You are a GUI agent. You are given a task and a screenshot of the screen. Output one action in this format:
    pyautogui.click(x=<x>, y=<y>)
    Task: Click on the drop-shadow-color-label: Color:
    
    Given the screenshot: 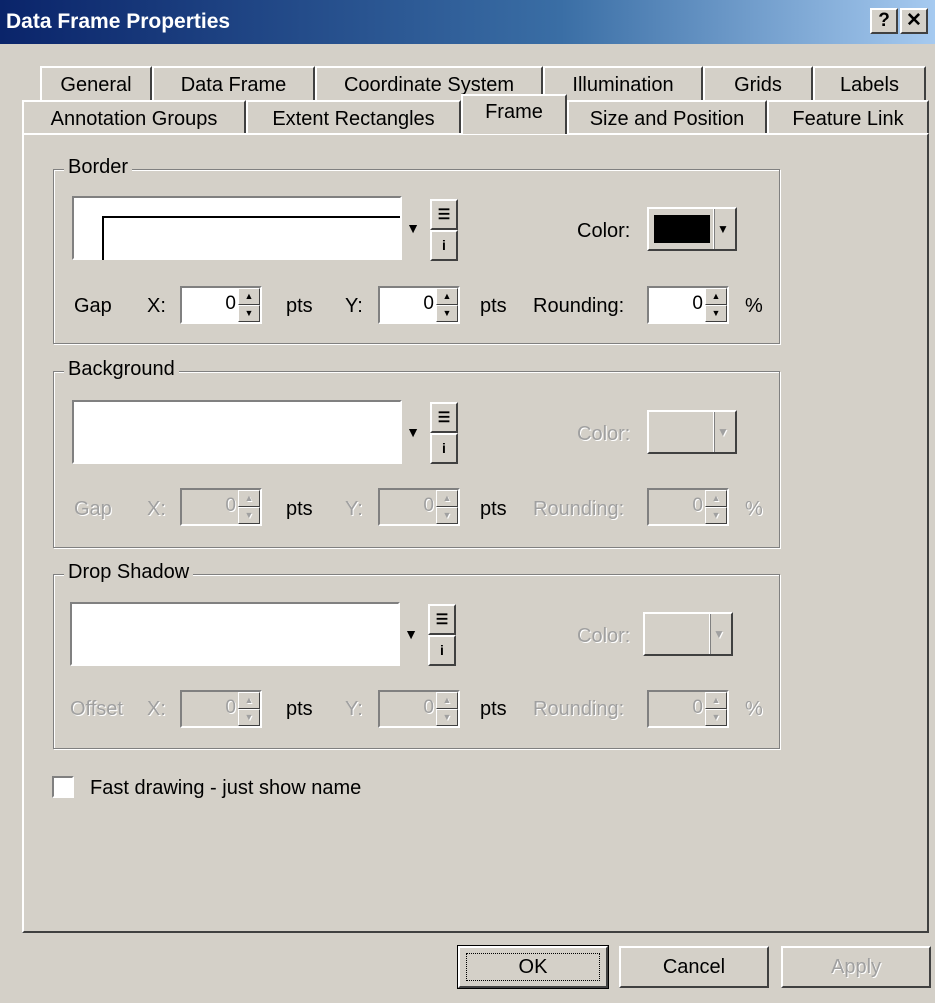 What is the action you would take?
    pyautogui.click(x=604, y=636)
    